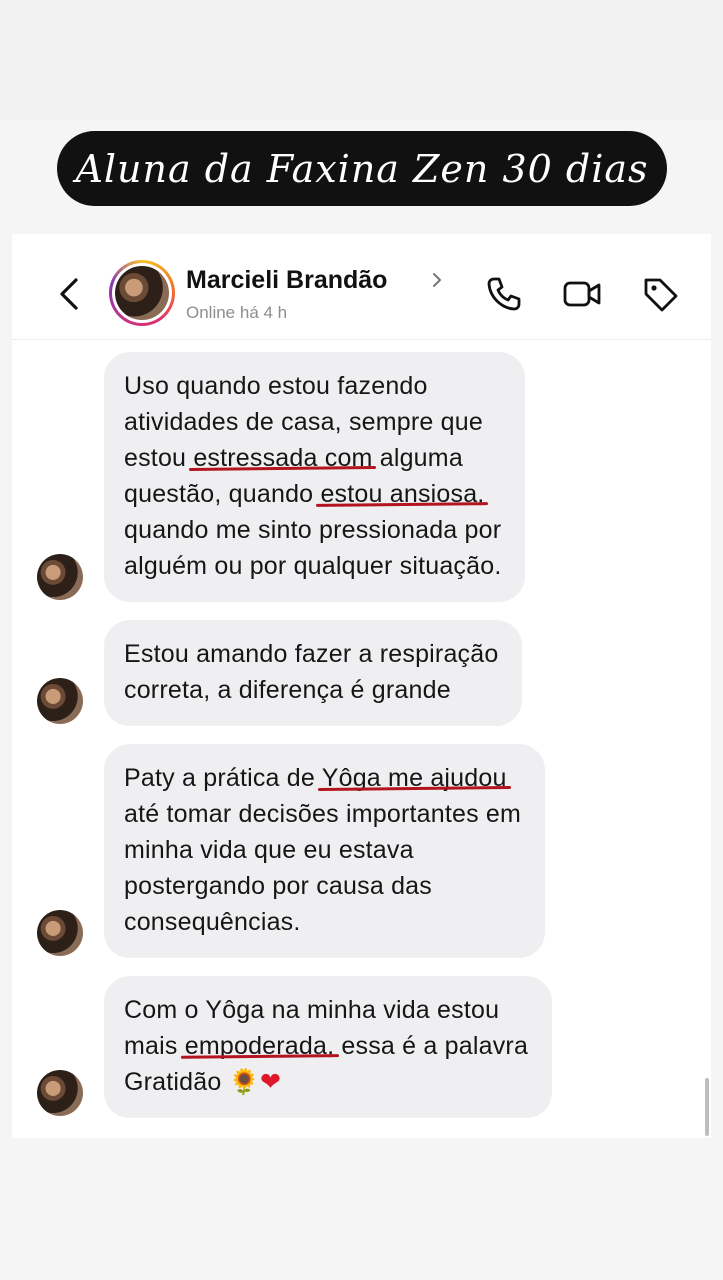 Image resolution: width=723 pixels, height=1280 pixels. What do you see at coordinates (287, 690) in the screenshot?
I see `message-text-line: correta, a diferença é grande` at bounding box center [287, 690].